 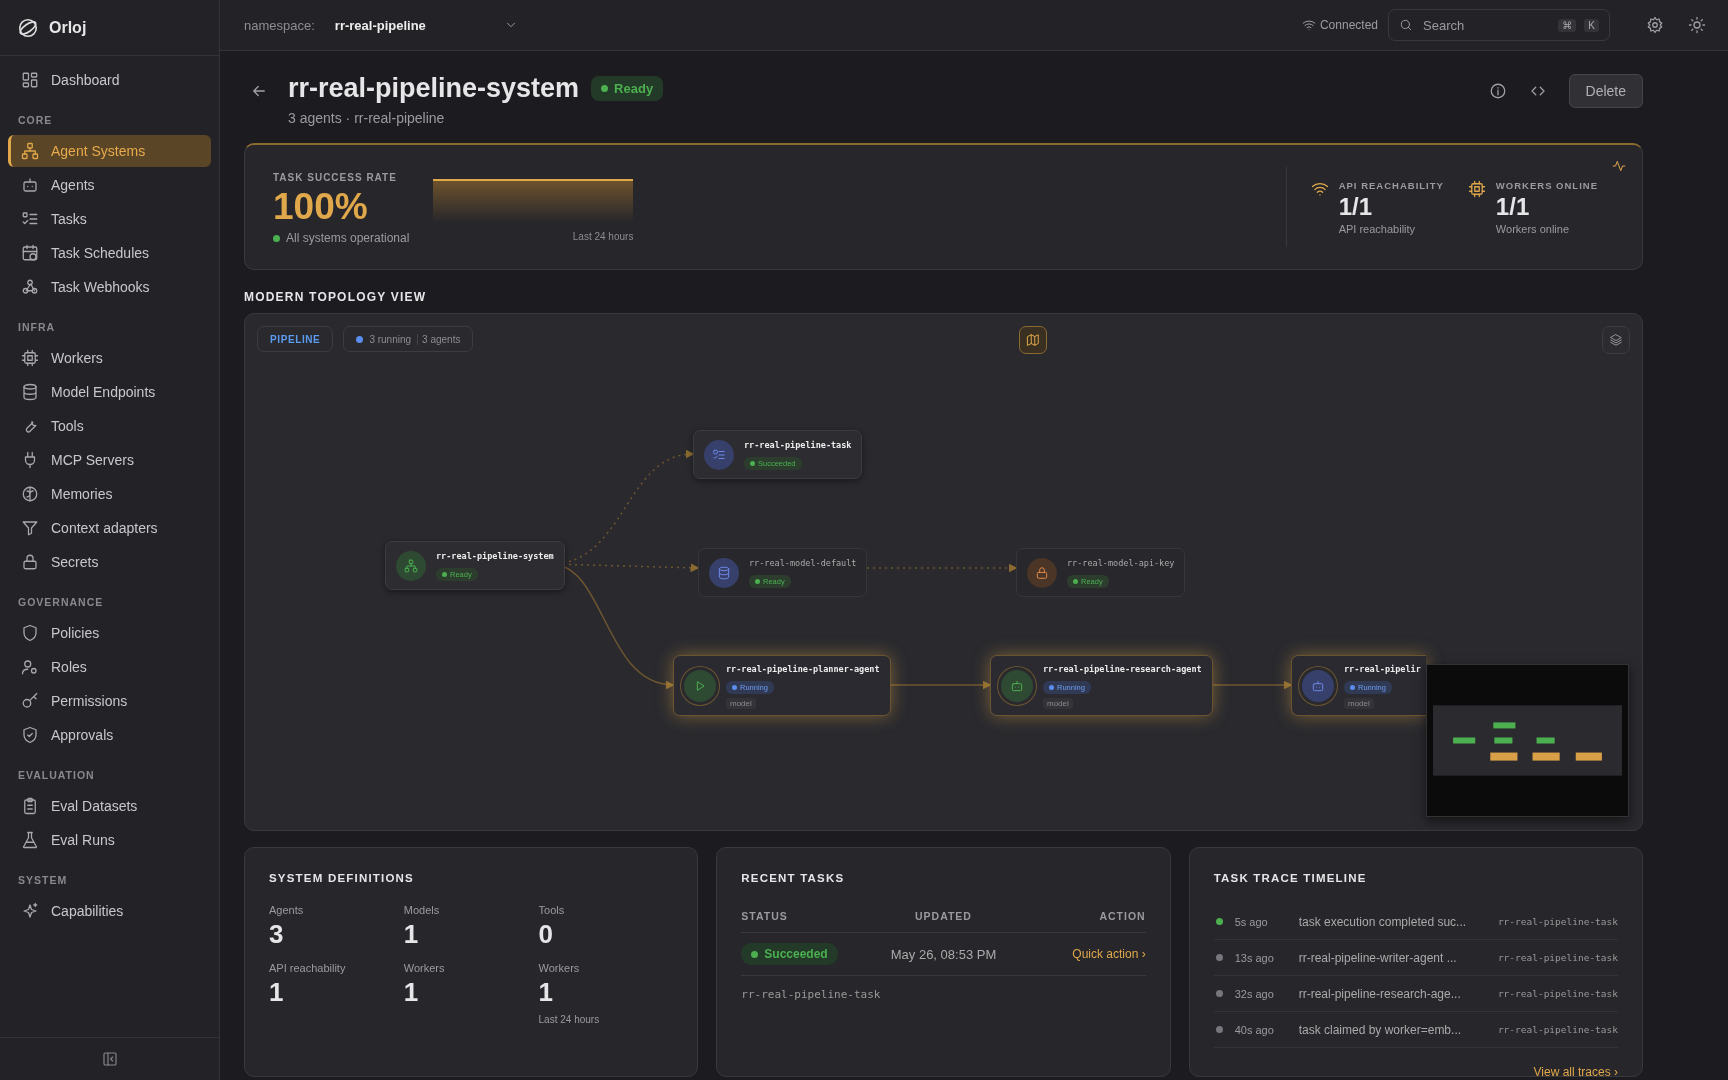 I want to click on logo-icon, so click(x=28, y=27).